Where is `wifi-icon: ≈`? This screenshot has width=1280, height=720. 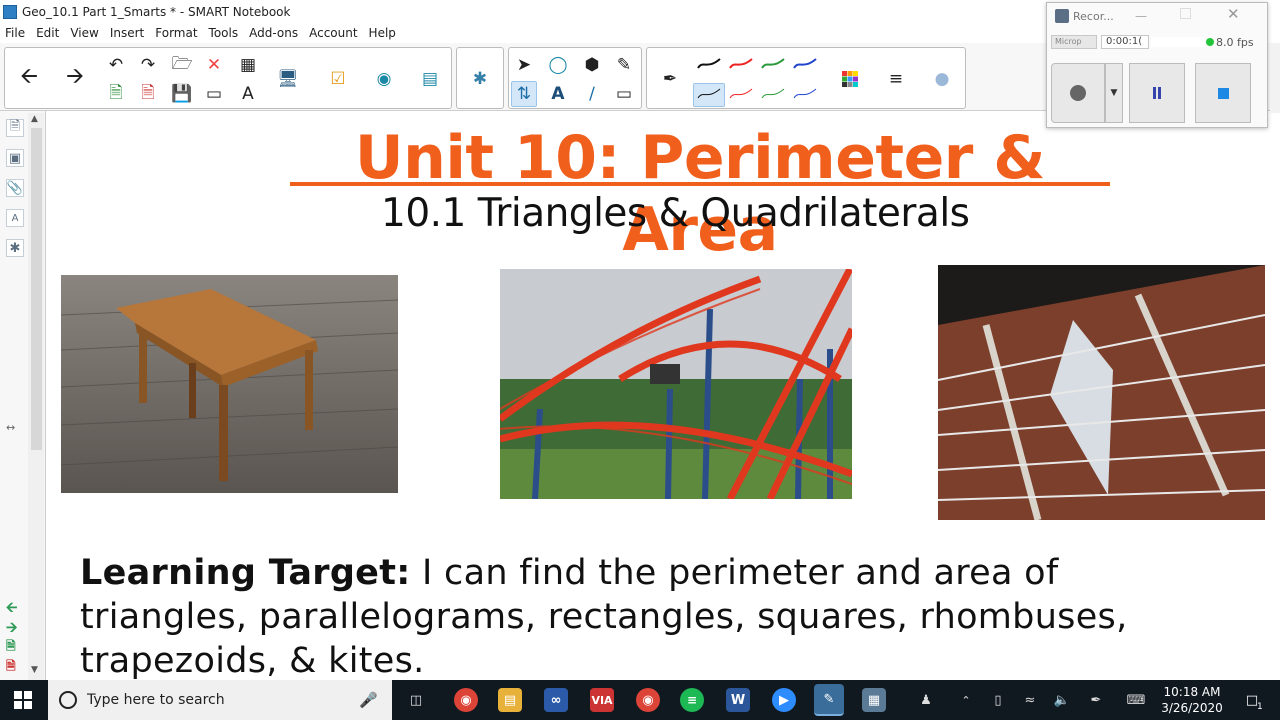 wifi-icon: ≈ is located at coordinates (1030, 700).